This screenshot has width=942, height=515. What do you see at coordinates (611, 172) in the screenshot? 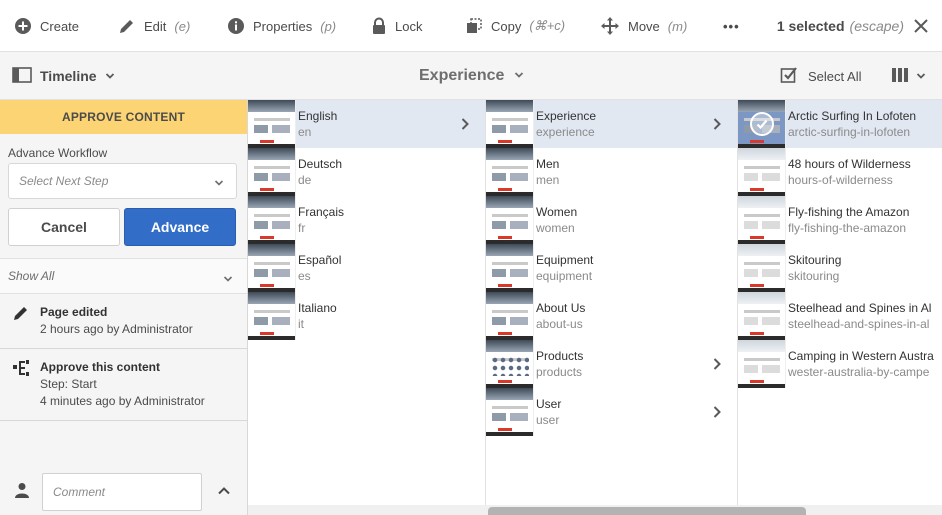
I see `list-item: Men men` at bounding box center [611, 172].